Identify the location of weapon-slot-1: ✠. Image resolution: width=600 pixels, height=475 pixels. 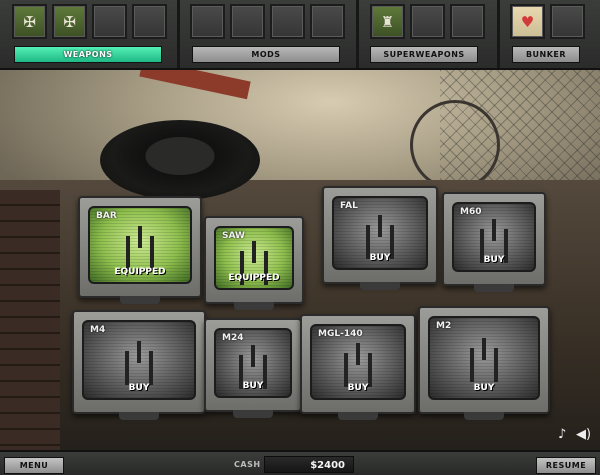
(29, 21).